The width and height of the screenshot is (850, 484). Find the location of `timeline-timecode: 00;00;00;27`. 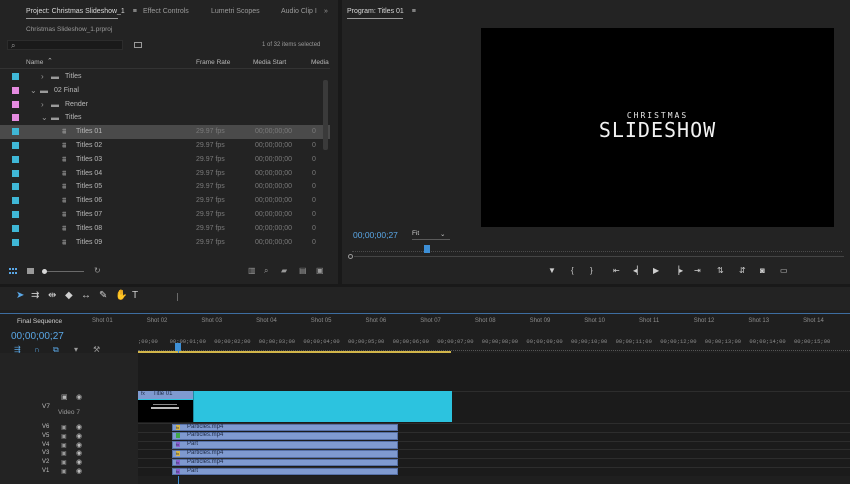

timeline-timecode: 00;00;00;27 is located at coordinates (37, 336).